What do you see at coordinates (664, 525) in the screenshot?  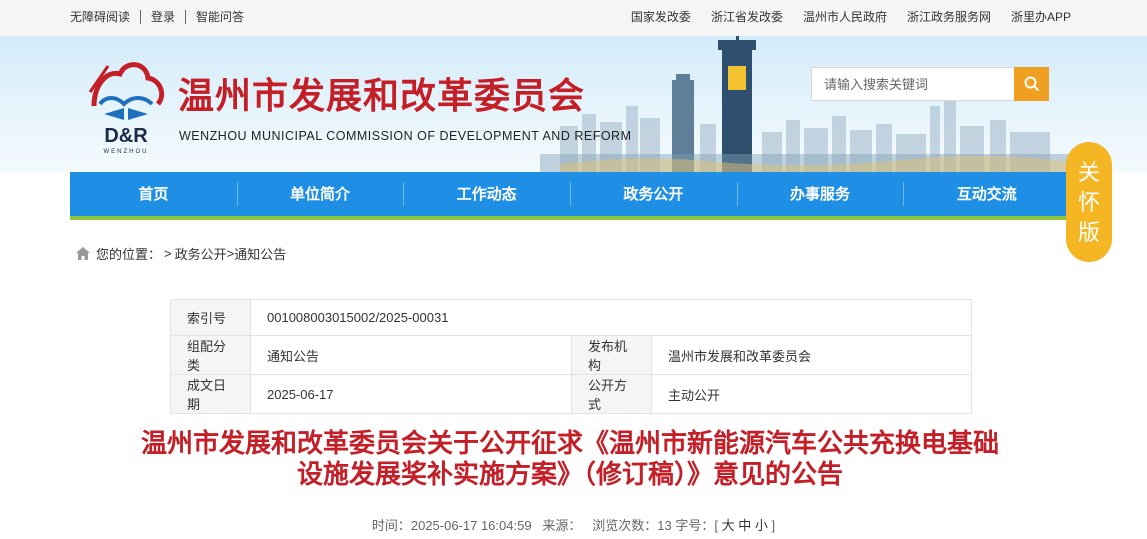 I see `views-value: 13` at bounding box center [664, 525].